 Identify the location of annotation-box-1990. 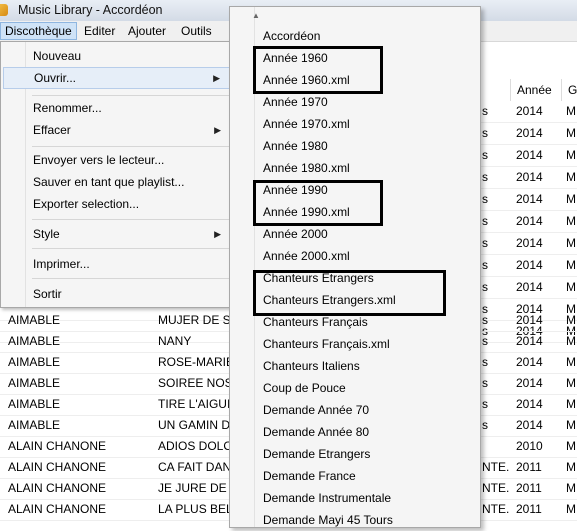
(318, 203).